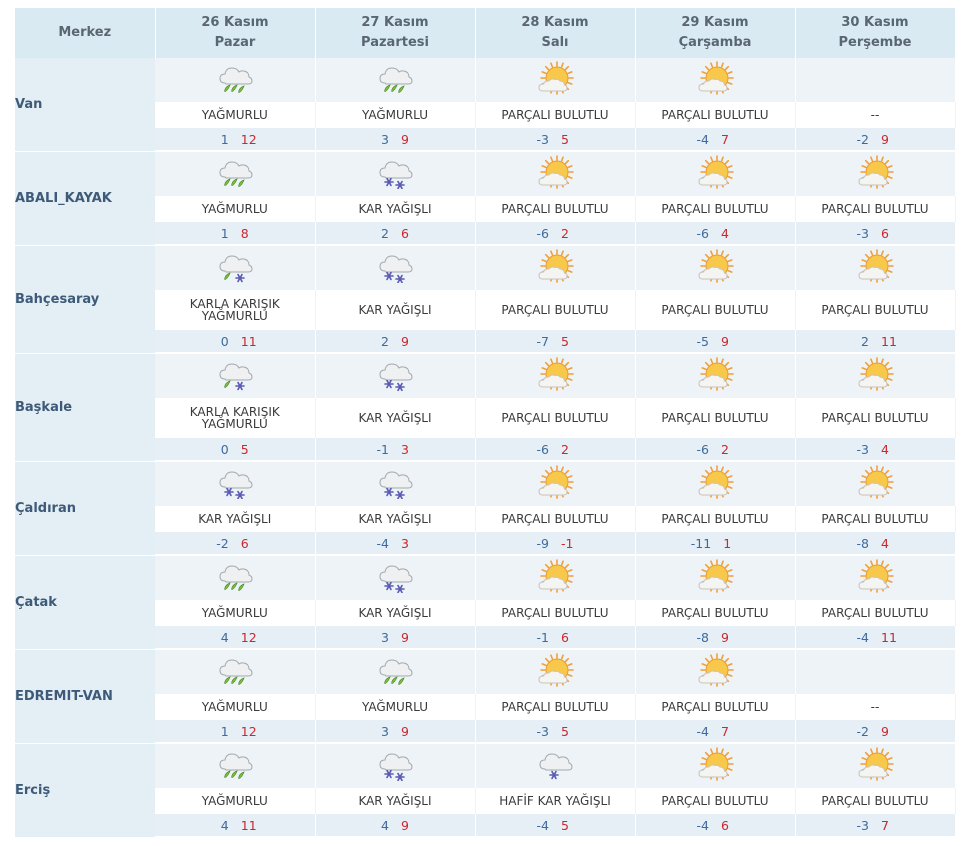 The height and width of the screenshot is (846, 964). Describe the element at coordinates (396, 80) in the screenshot. I see `rain-icon` at that location.